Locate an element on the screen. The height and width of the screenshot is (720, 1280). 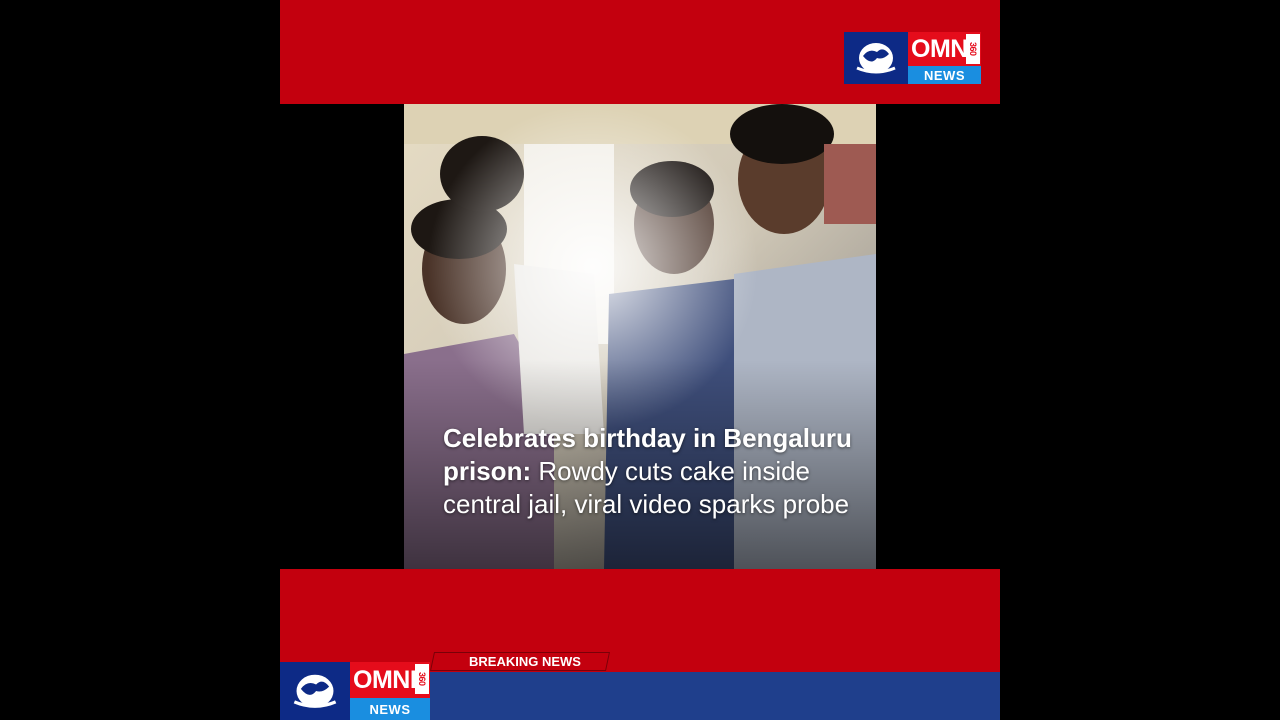
breaking-news-tag: BREAKING NEWS is located at coordinates (520, 661).